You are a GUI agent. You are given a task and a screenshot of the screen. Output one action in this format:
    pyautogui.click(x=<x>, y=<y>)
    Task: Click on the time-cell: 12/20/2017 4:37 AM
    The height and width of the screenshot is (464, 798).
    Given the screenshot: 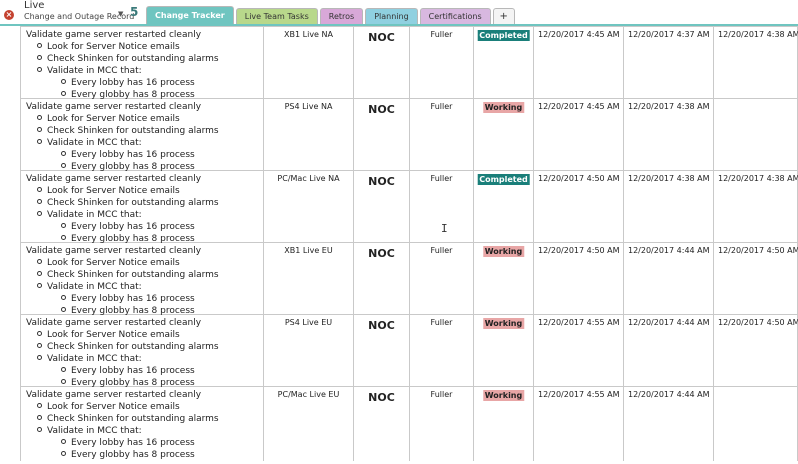 What is the action you would take?
    pyautogui.click(x=669, y=62)
    